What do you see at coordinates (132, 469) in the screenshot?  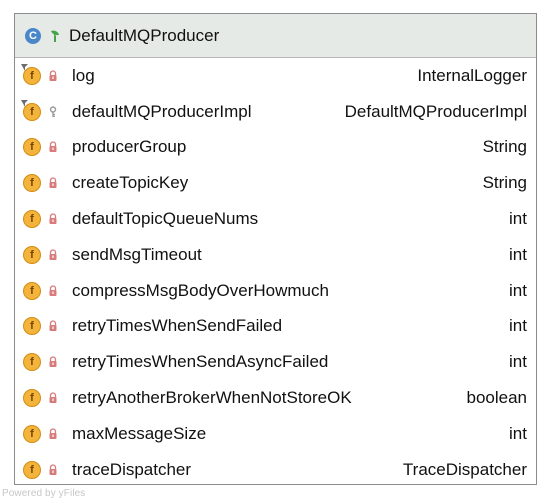 I see `field-name: traceDispatcher` at bounding box center [132, 469].